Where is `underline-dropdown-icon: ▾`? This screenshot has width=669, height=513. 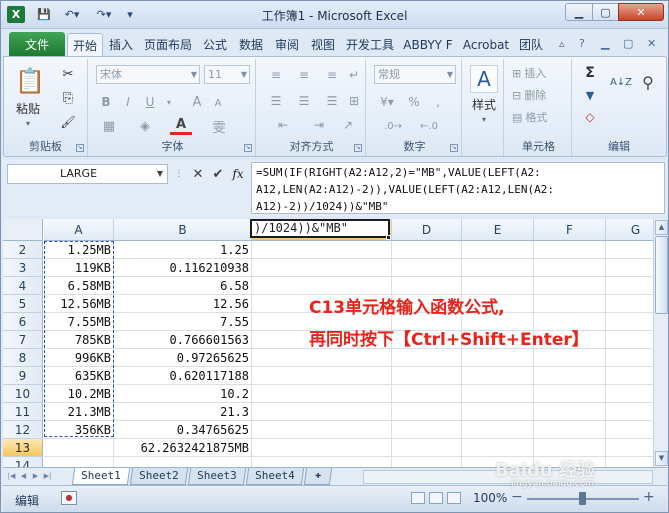 underline-dropdown-icon: ▾ is located at coordinates (169, 102).